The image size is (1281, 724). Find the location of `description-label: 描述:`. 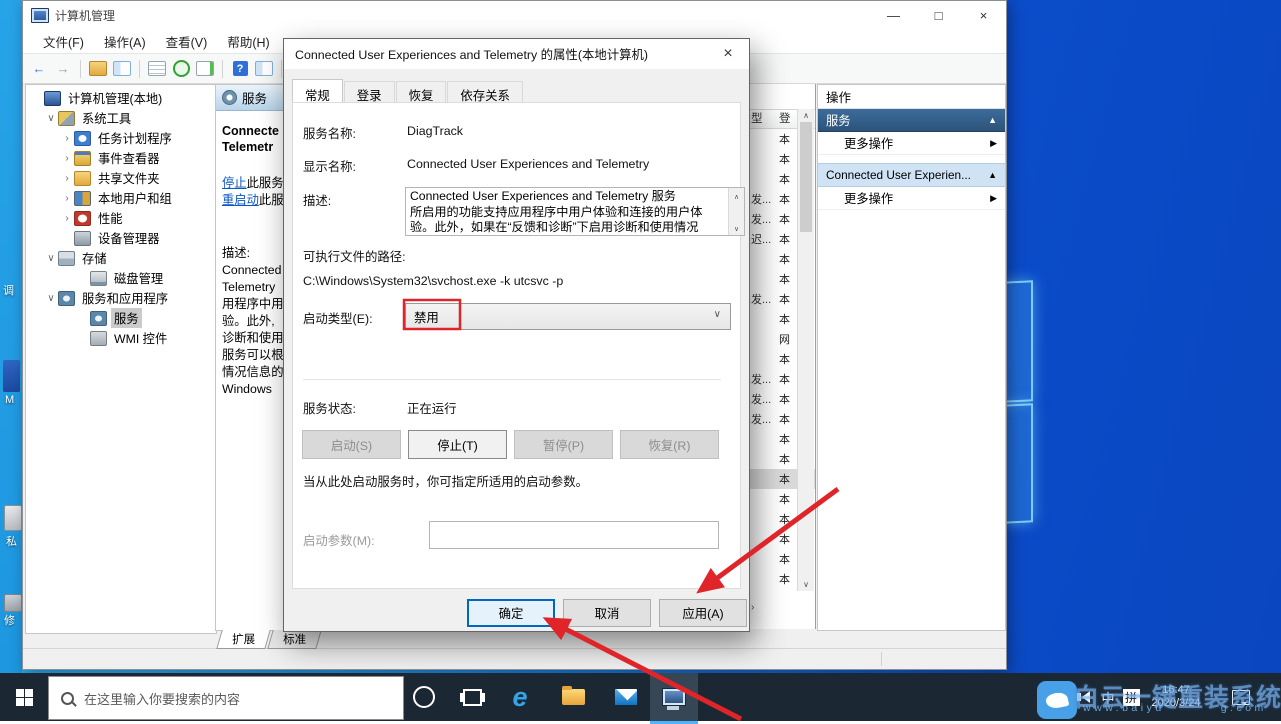

description-label: 描述: is located at coordinates (317, 201).